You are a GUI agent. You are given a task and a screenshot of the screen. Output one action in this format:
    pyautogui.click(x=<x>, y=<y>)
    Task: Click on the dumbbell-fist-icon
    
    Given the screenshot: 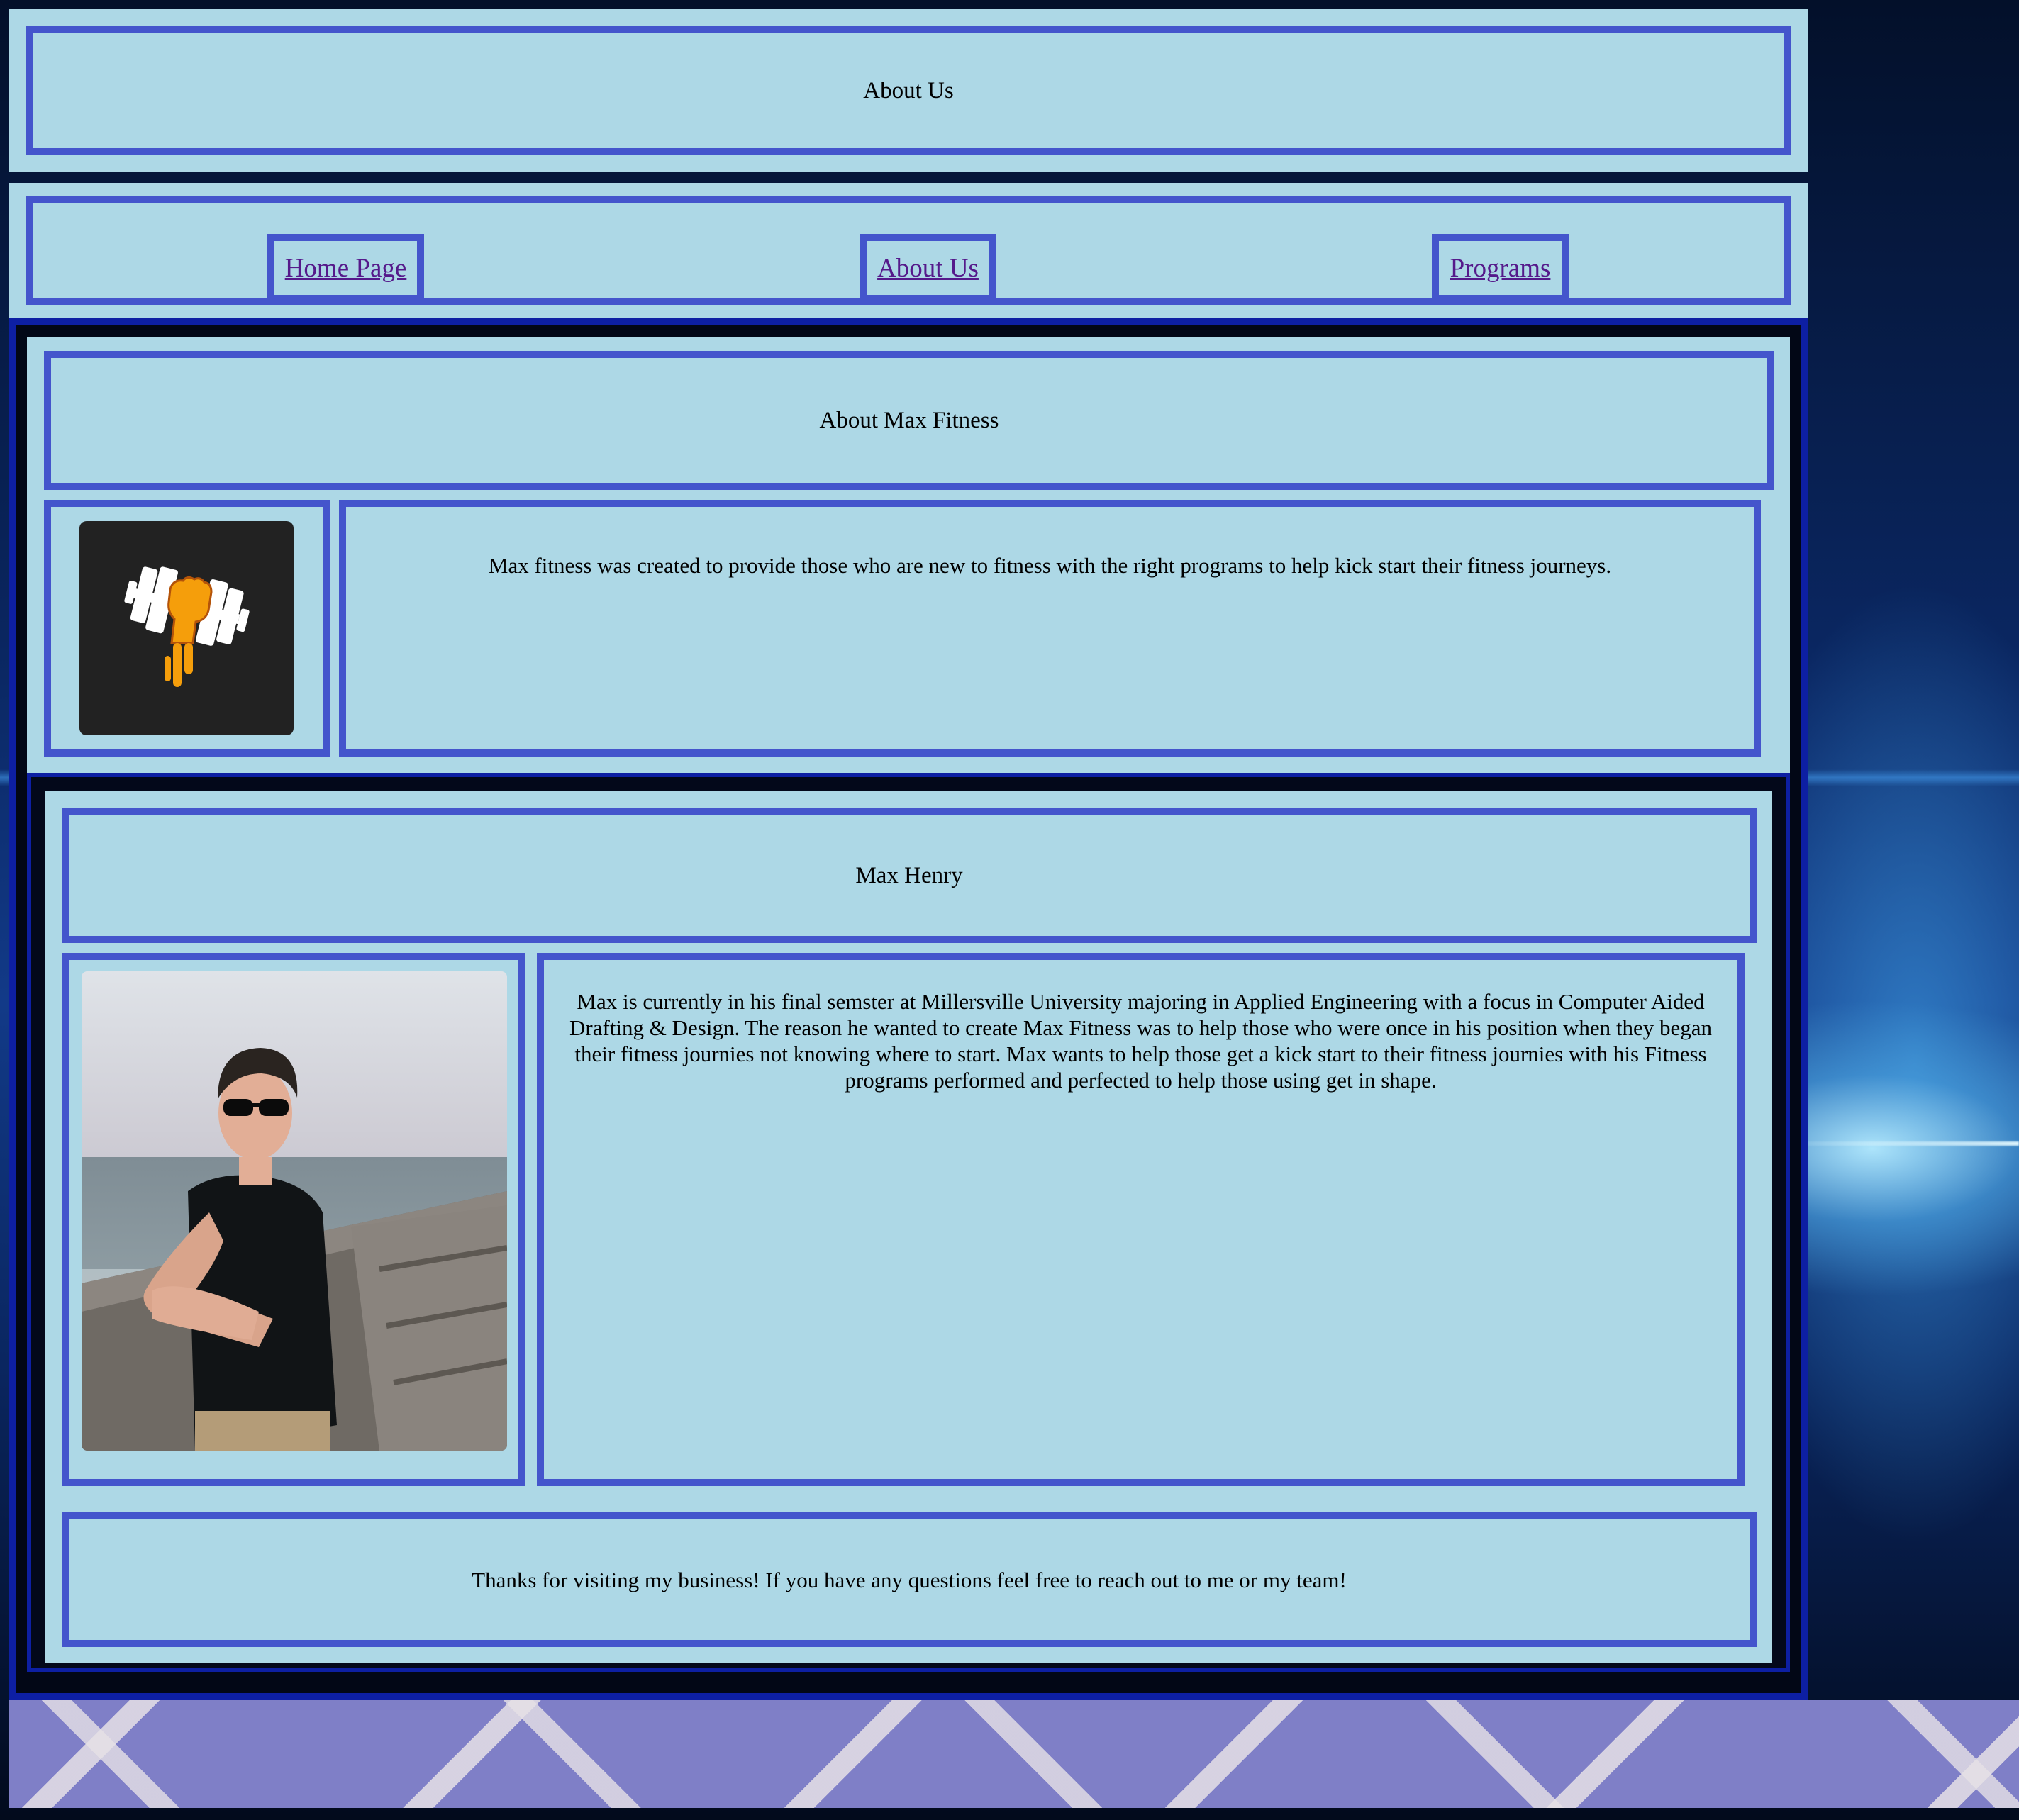 What is the action you would take?
    pyautogui.click(x=186, y=628)
    